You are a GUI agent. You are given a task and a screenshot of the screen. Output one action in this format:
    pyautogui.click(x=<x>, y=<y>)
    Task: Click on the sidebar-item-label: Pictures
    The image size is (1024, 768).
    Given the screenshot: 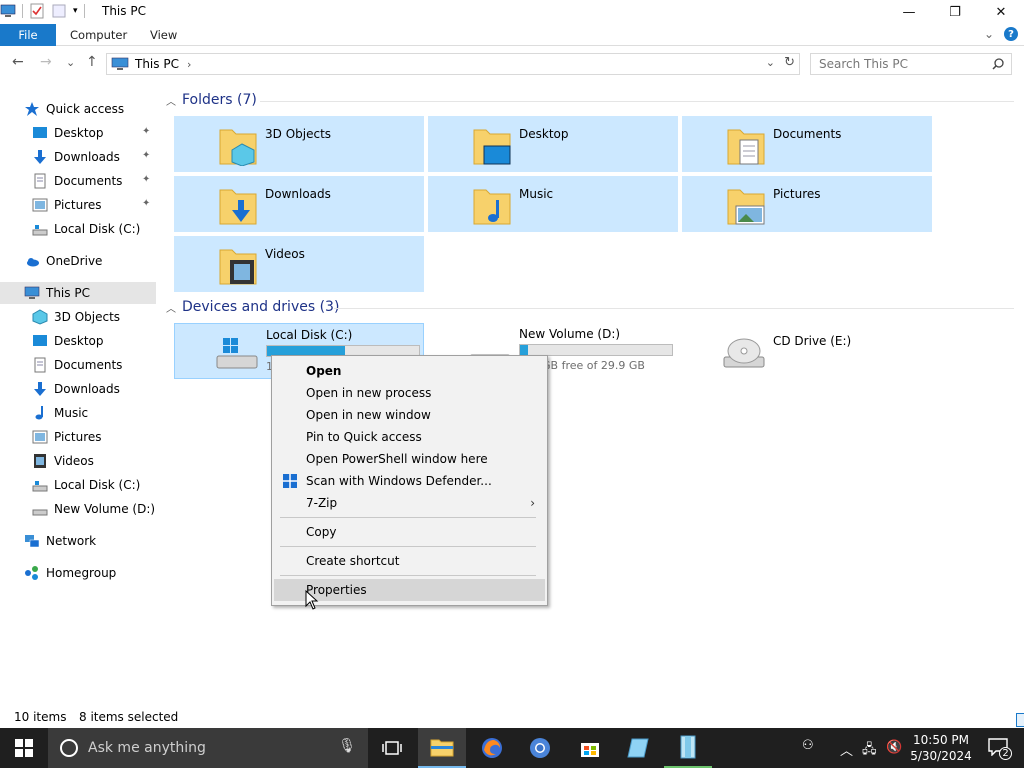 What is the action you would take?
    pyautogui.click(x=78, y=437)
    